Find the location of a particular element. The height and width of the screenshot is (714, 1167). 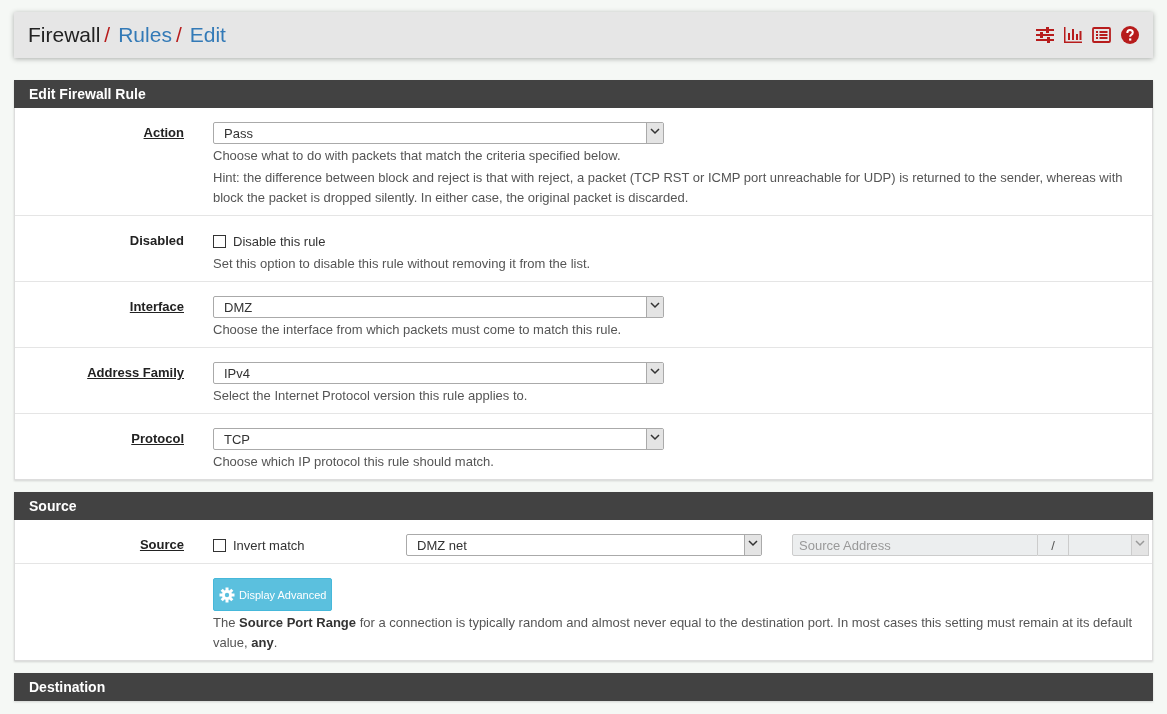

section-header: Edit Firewall Rule is located at coordinates (583, 94).